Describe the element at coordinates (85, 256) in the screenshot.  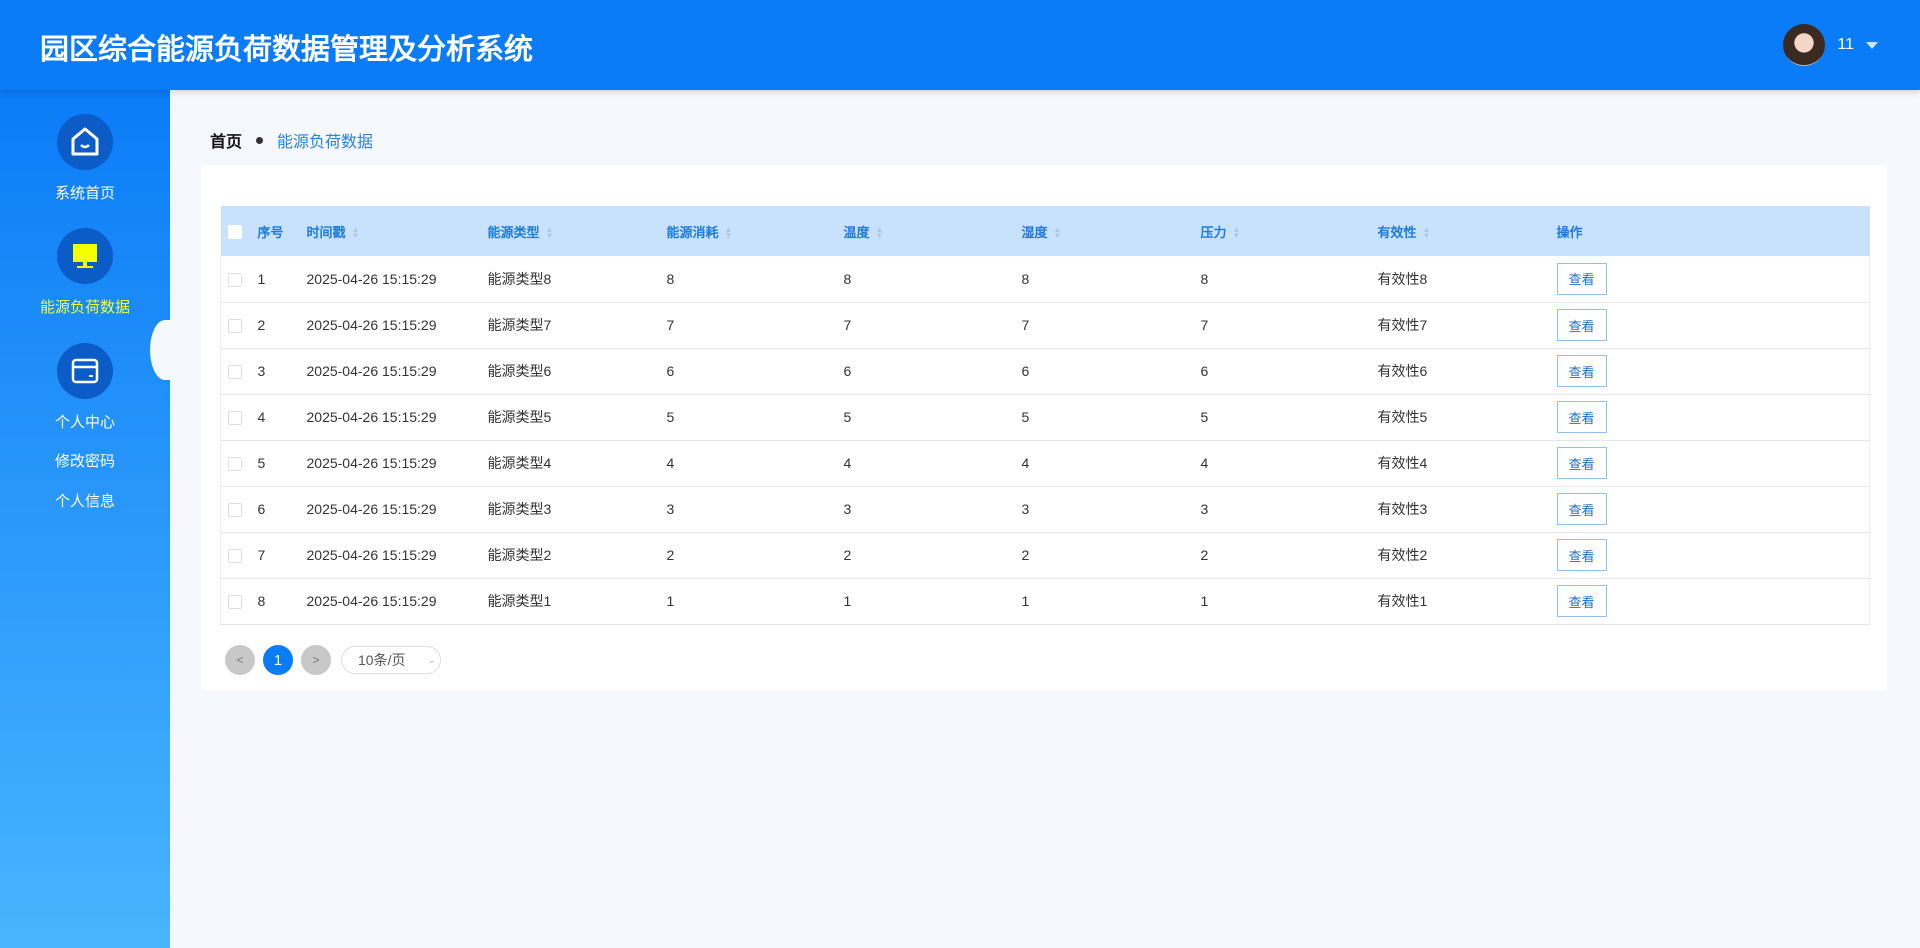
I see `monitor-icon` at that location.